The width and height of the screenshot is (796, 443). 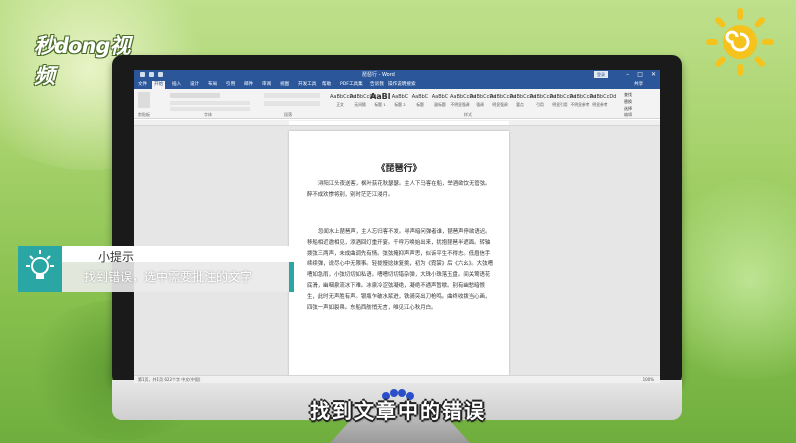 What do you see at coordinates (292, 95) in the screenshot?
I see `paragraph-buttons` at bounding box center [292, 95].